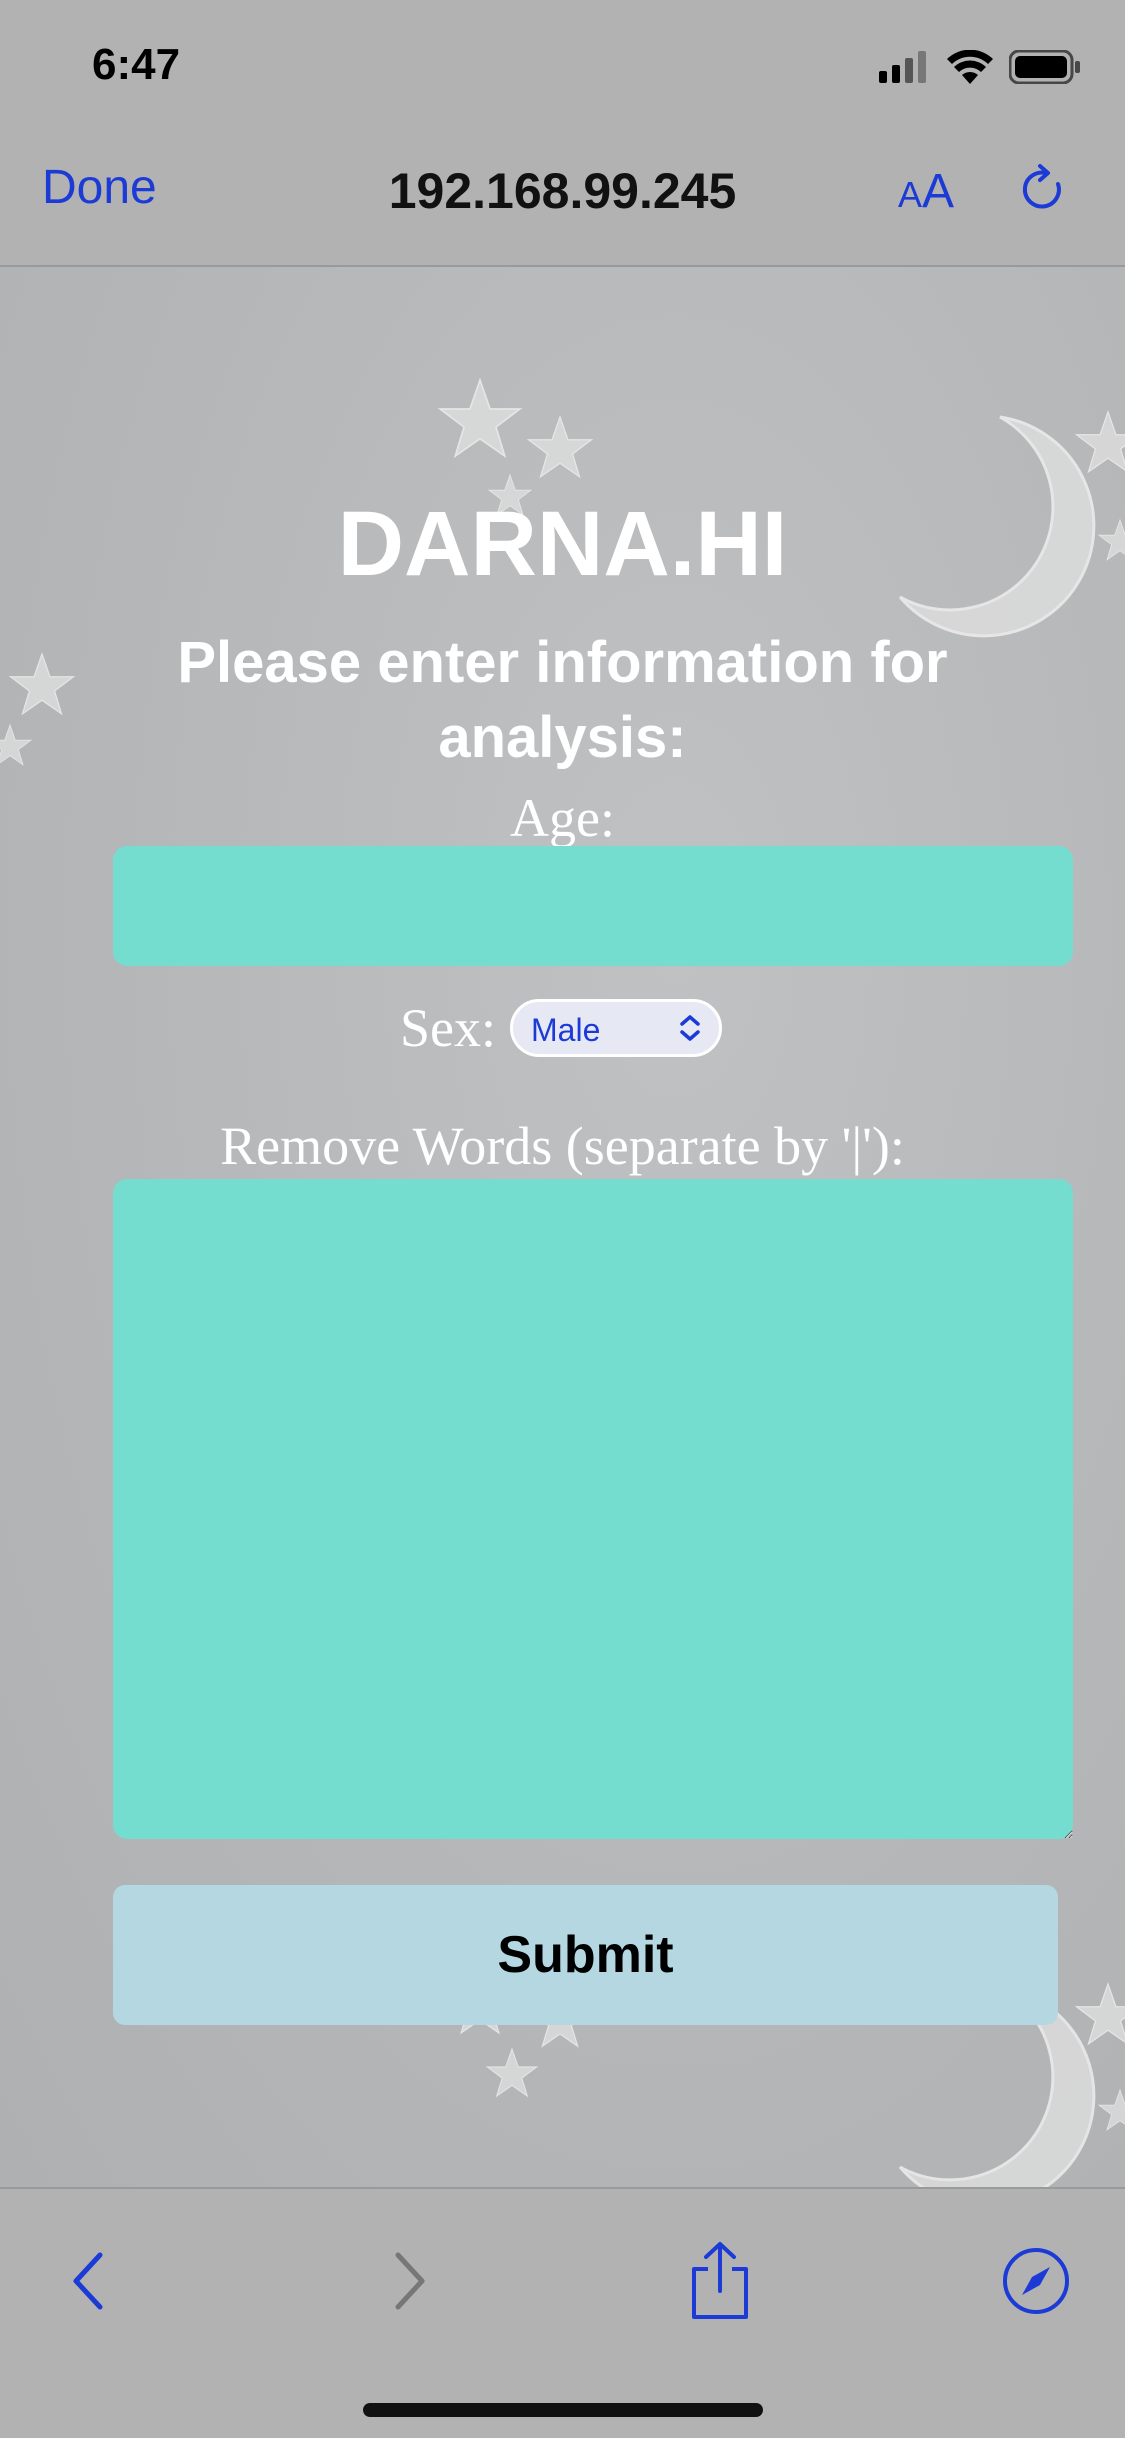 The image size is (1125, 2438). Describe the element at coordinates (1036, 2281) in the screenshot. I see `compass-icon` at that location.